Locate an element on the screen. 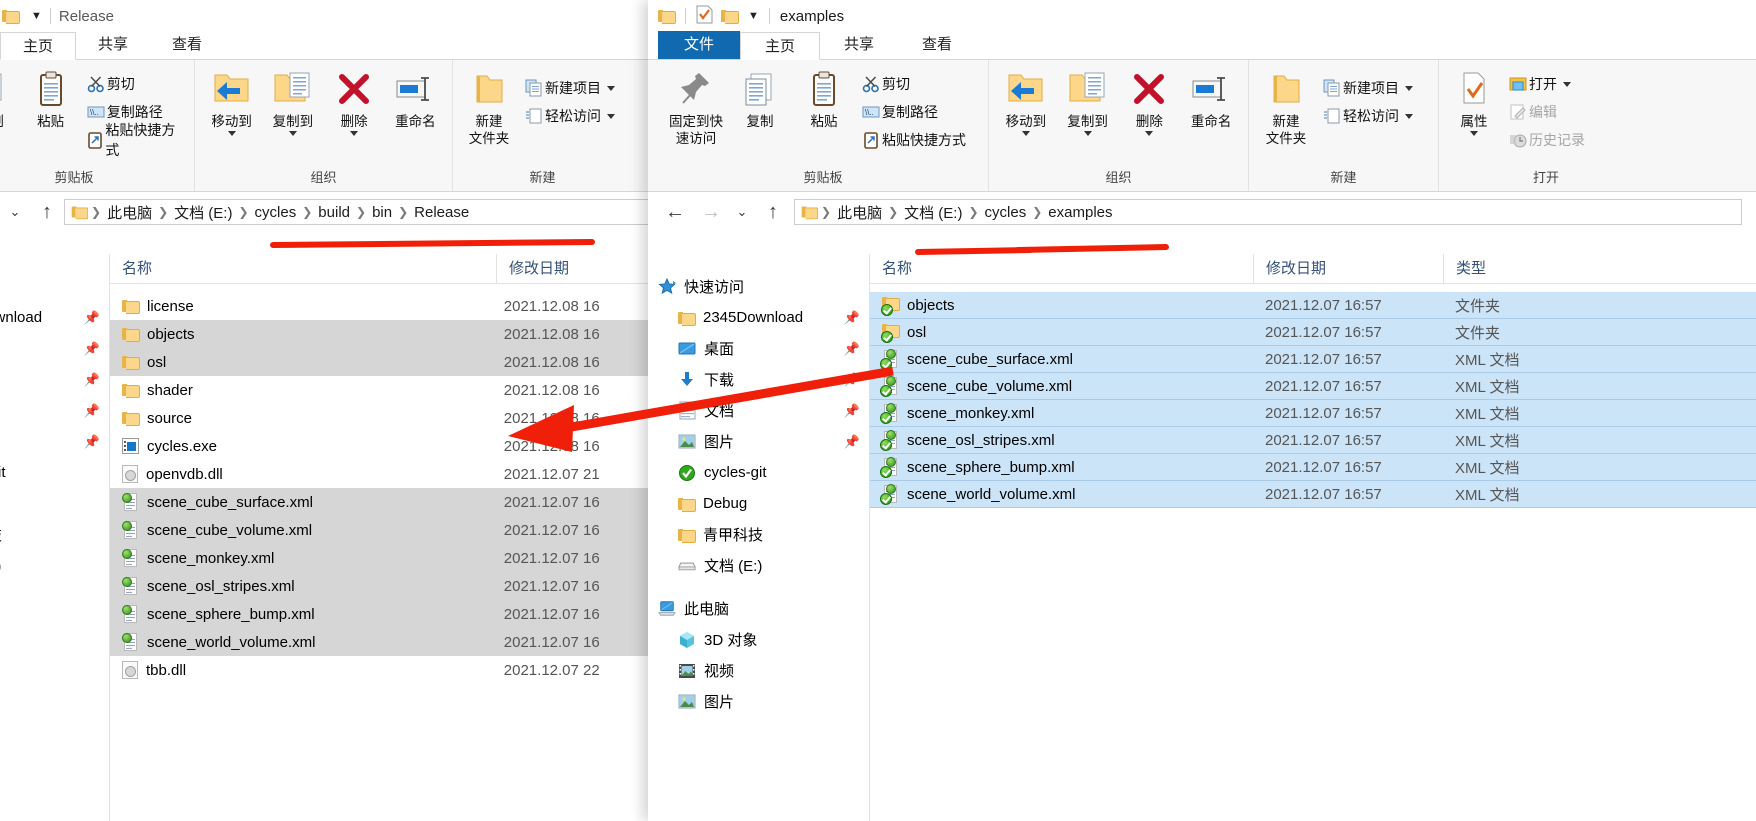 Image resolution: width=1756 pixels, height=821 pixels. tab-view: 查看 is located at coordinates (187, 45).